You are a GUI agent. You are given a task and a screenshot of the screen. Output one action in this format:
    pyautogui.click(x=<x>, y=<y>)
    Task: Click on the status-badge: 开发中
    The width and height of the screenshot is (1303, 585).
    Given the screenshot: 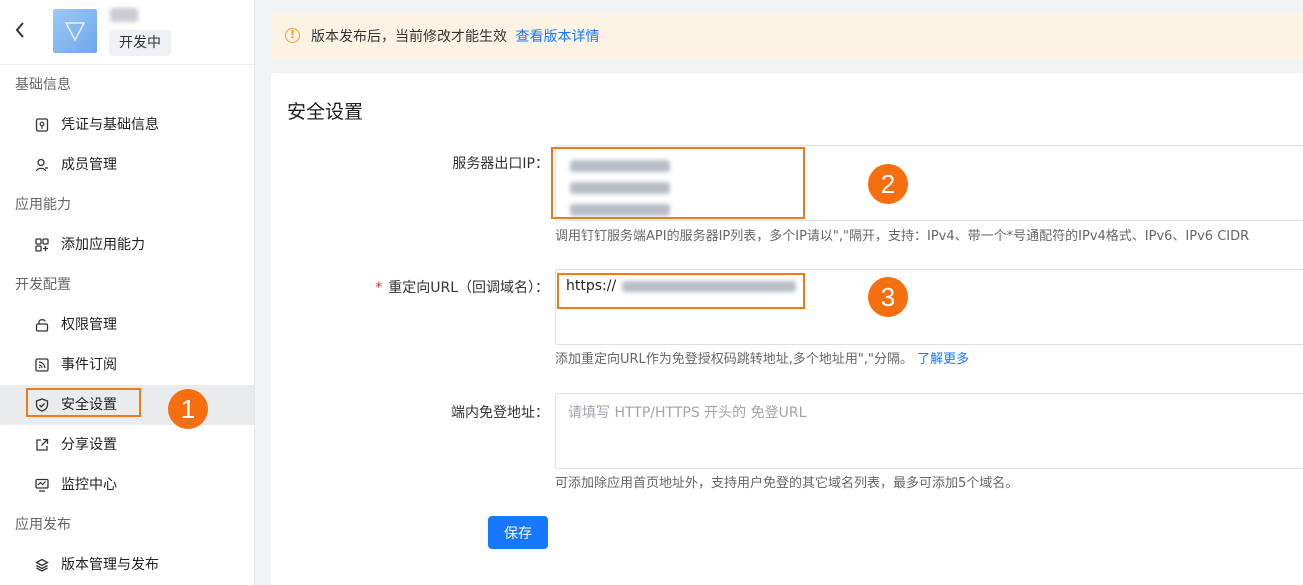 What is the action you would take?
    pyautogui.click(x=140, y=43)
    